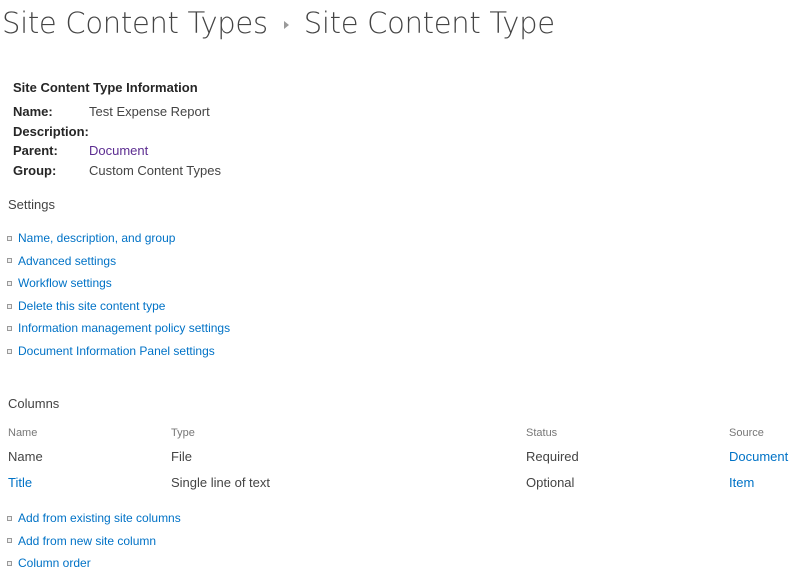 The width and height of the screenshot is (792, 575). What do you see at coordinates (221, 482) in the screenshot?
I see `column-type-cell: Single line of text` at bounding box center [221, 482].